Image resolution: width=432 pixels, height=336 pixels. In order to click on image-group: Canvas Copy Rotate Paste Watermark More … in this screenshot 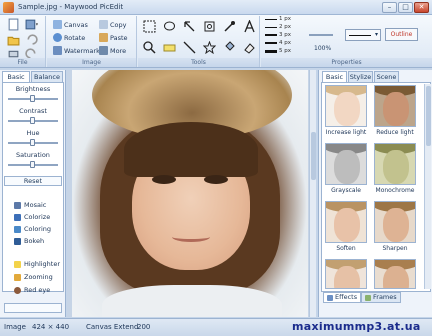, I will do `click(92, 41)`.